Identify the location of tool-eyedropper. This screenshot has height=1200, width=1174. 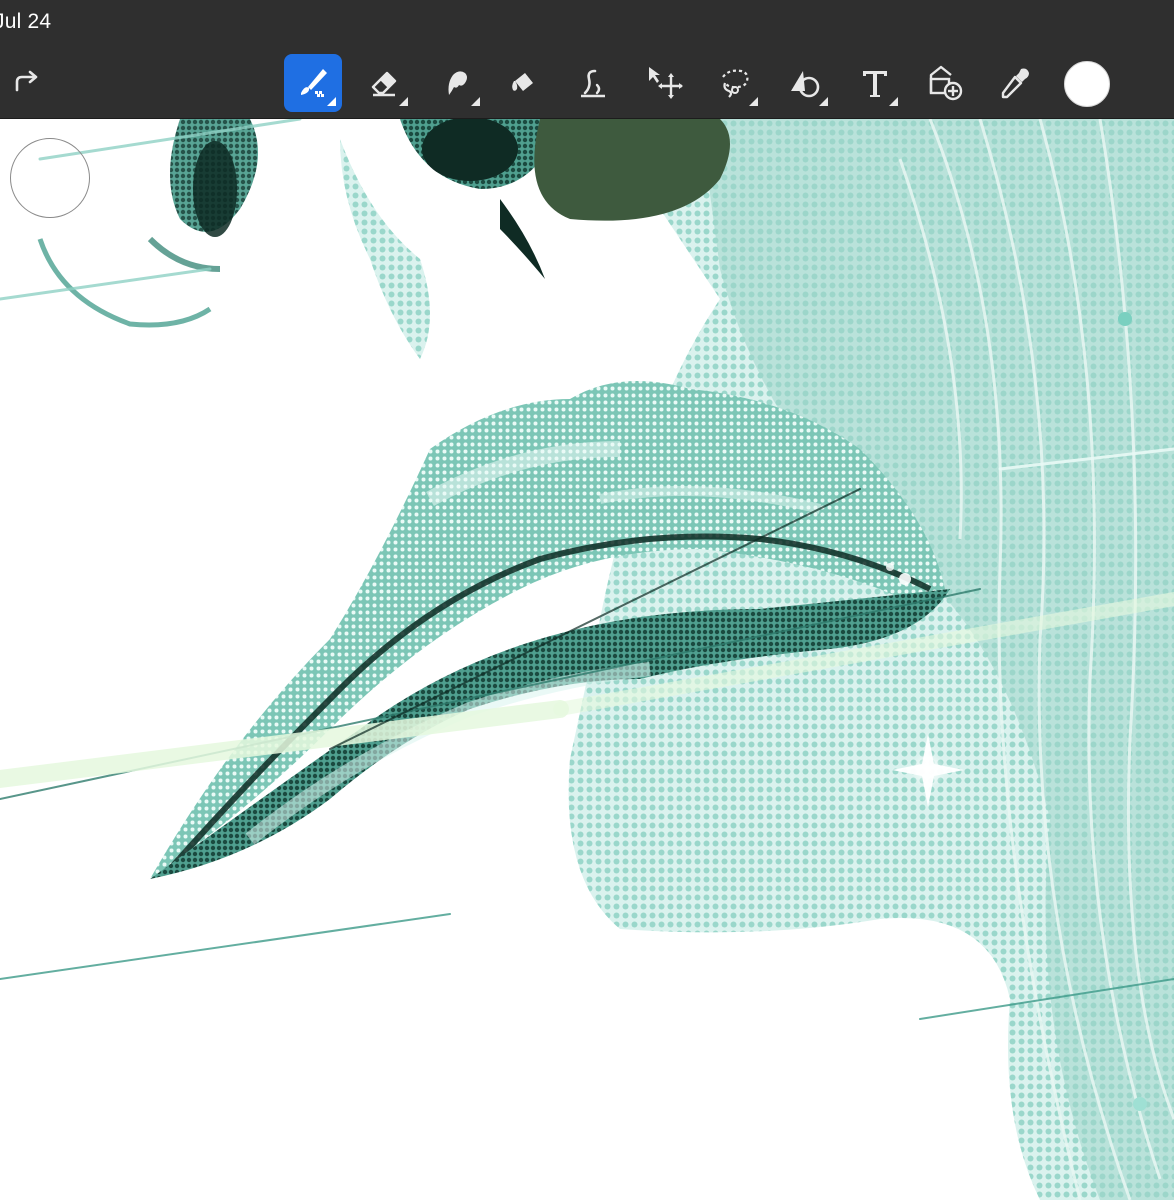
(1015, 83).